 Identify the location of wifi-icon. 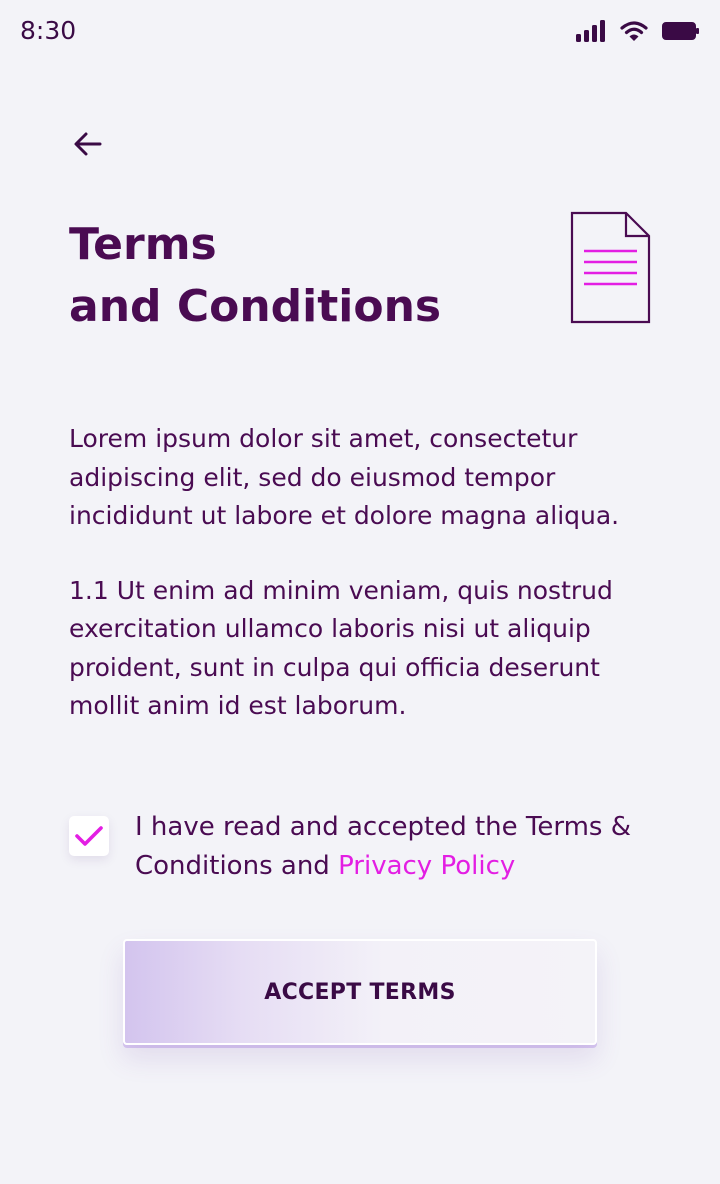
(634, 31).